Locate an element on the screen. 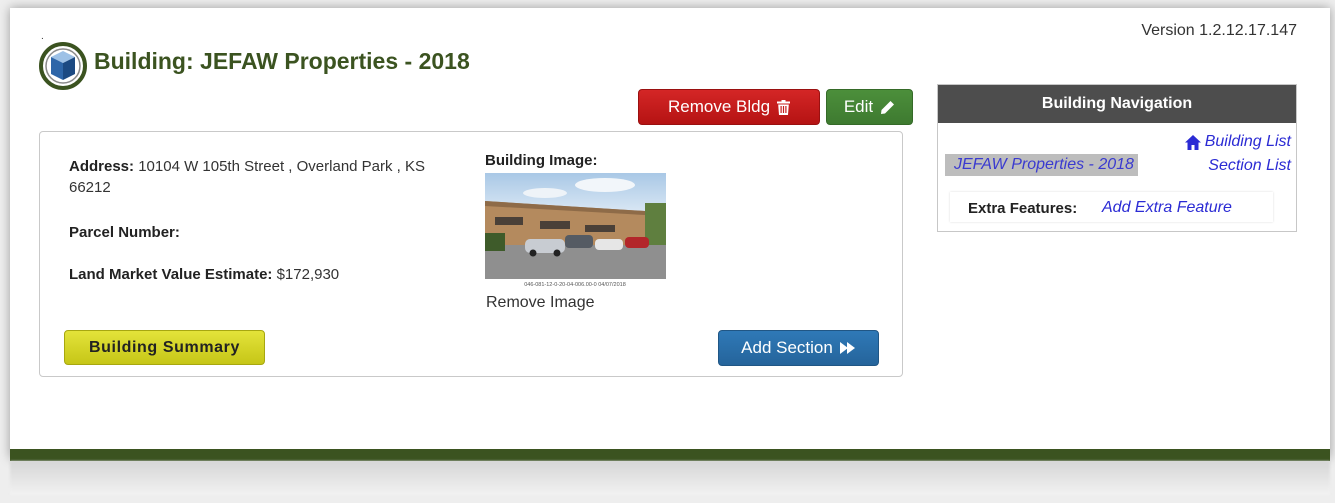 This screenshot has width=1335, height=503. parcel-label: Parcel Number: is located at coordinates (124, 232).